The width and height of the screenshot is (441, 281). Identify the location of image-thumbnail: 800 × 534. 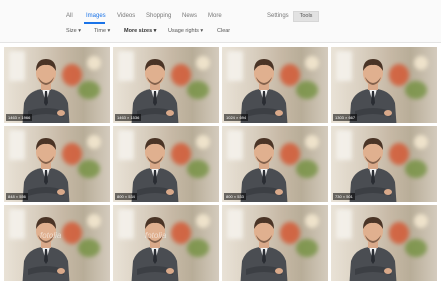
(166, 164).